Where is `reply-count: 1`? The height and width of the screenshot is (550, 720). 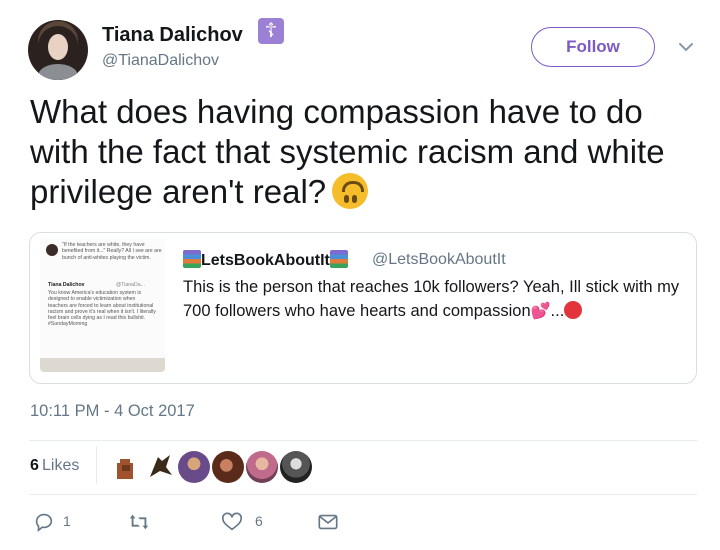
reply-count: 1 is located at coordinates (67, 521).